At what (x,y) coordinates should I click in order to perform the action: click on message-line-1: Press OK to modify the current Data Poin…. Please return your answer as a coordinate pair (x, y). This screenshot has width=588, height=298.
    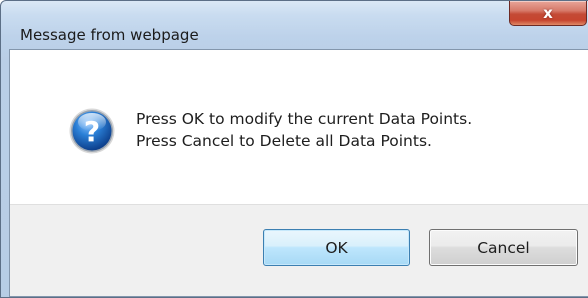
    Looking at the image, I should click on (304, 119).